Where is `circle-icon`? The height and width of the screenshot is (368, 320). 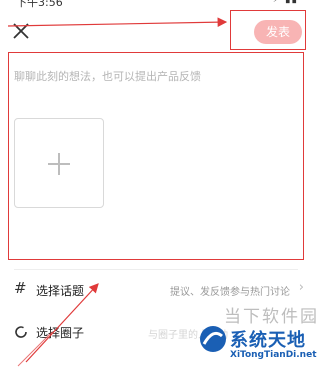 circle-icon is located at coordinates (21, 331).